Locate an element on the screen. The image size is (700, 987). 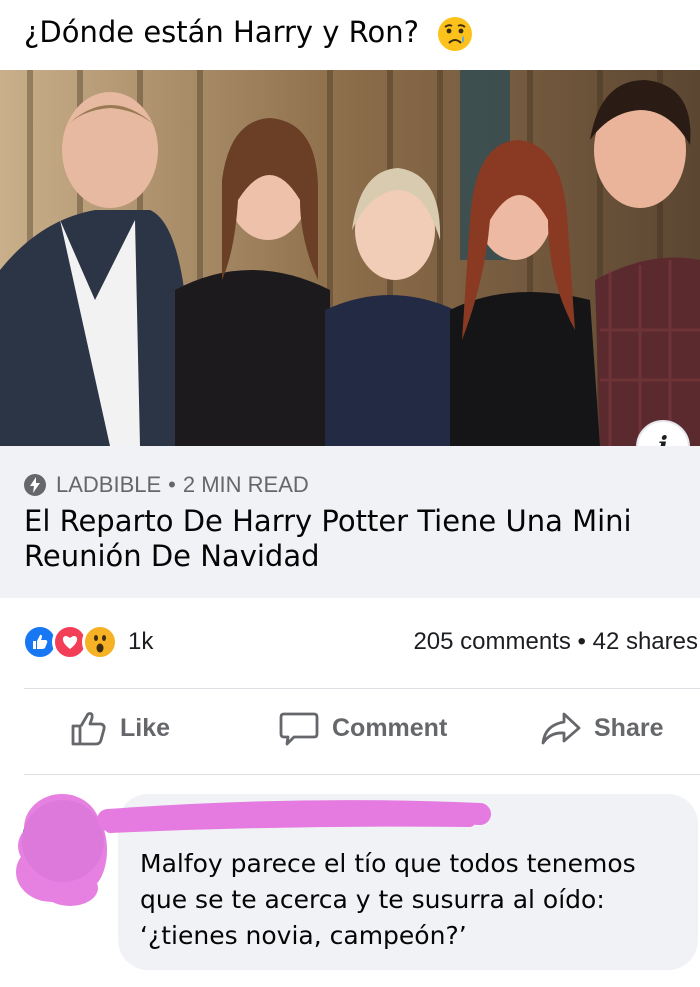
reactions-summary: 1k 205 comments • 42 shares is located at coordinates (350, 643).